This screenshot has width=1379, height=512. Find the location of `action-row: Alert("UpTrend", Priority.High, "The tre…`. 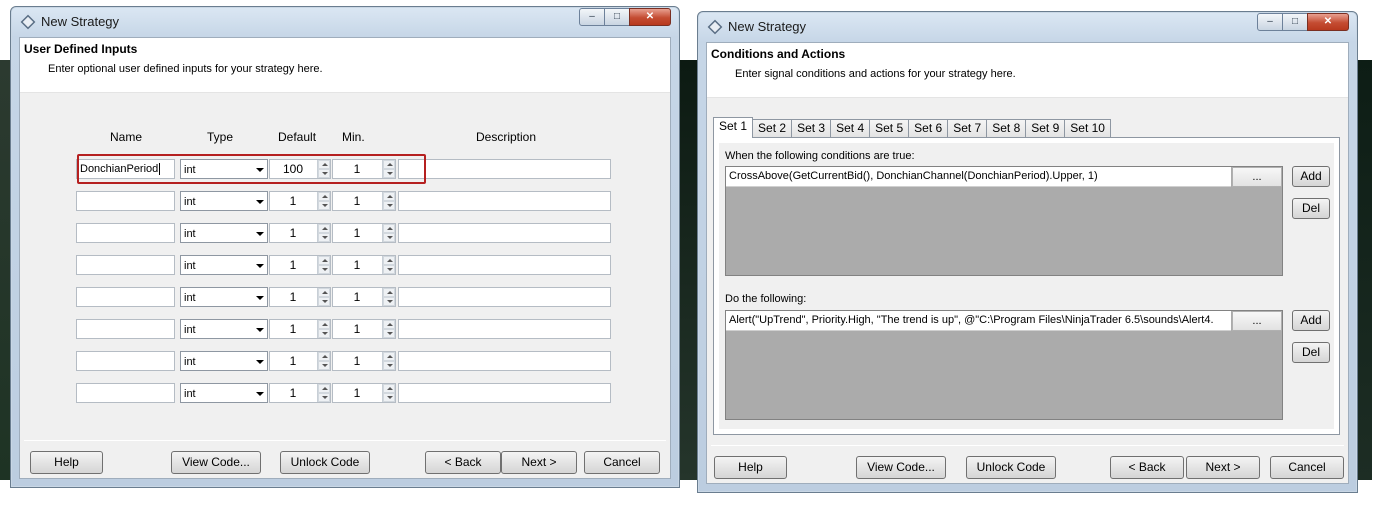

action-row: Alert("UpTrend", Priority.High, "The tre… is located at coordinates (978, 321).